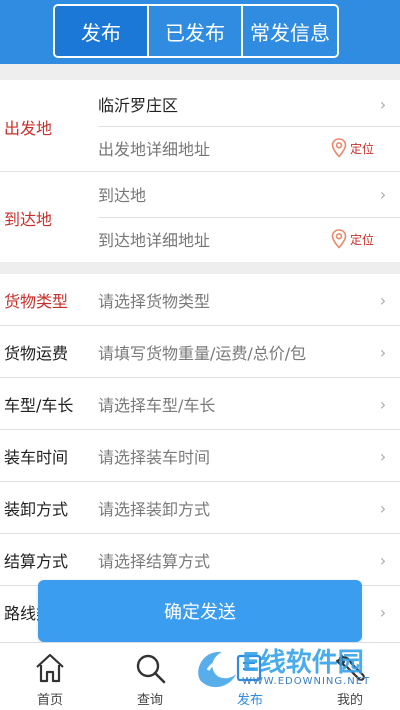 Image resolution: width=400 pixels, height=710 pixels. Describe the element at coordinates (249, 668) in the screenshot. I see `publish-icon` at that location.